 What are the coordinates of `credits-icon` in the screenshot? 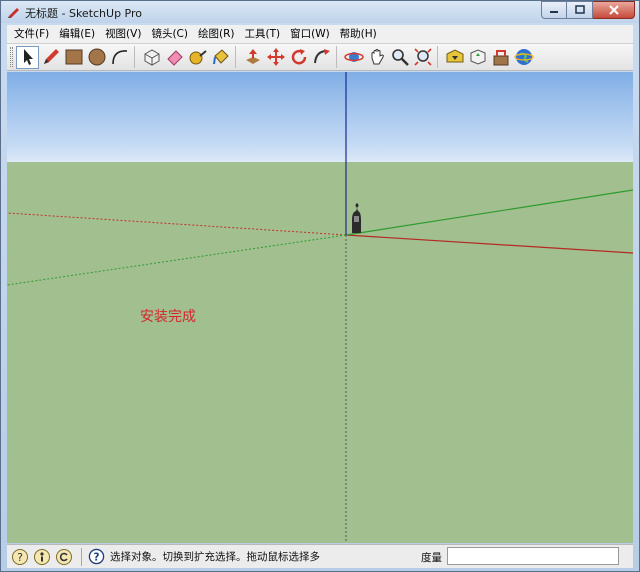 It's located at (42, 556).